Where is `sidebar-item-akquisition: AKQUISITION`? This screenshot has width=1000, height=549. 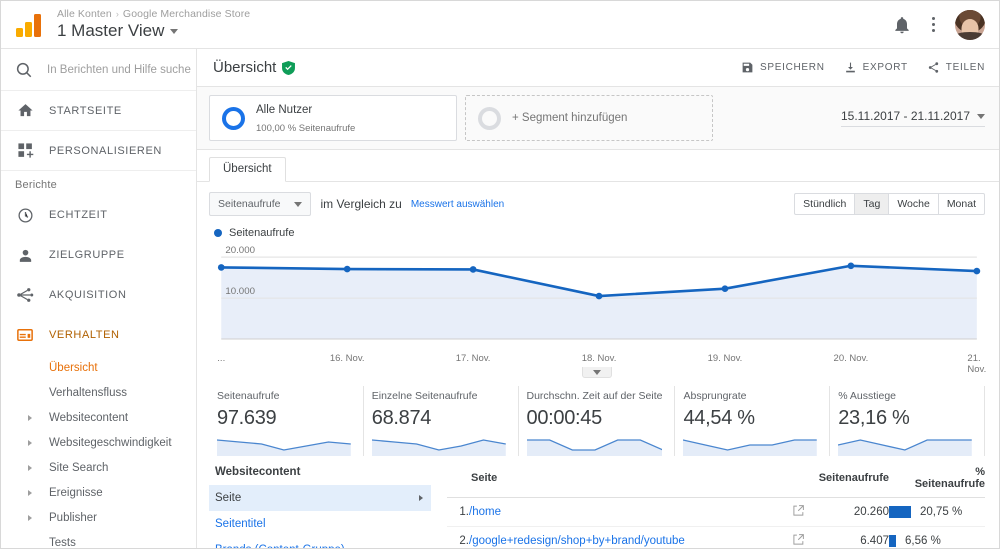
sidebar-item-akquisition: AKQUISITION is located at coordinates (98, 295).